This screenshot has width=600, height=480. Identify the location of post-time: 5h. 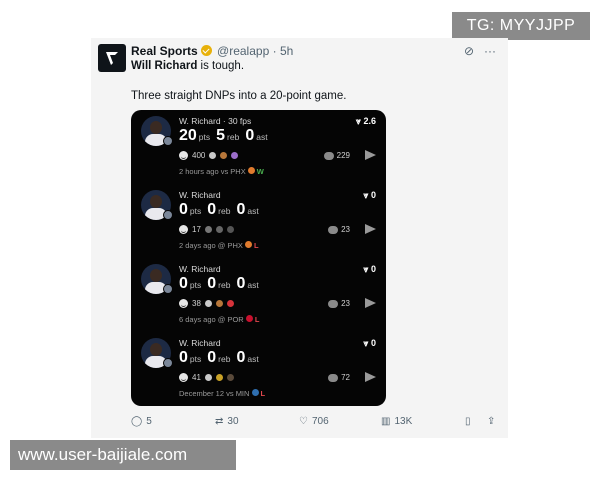
(286, 51).